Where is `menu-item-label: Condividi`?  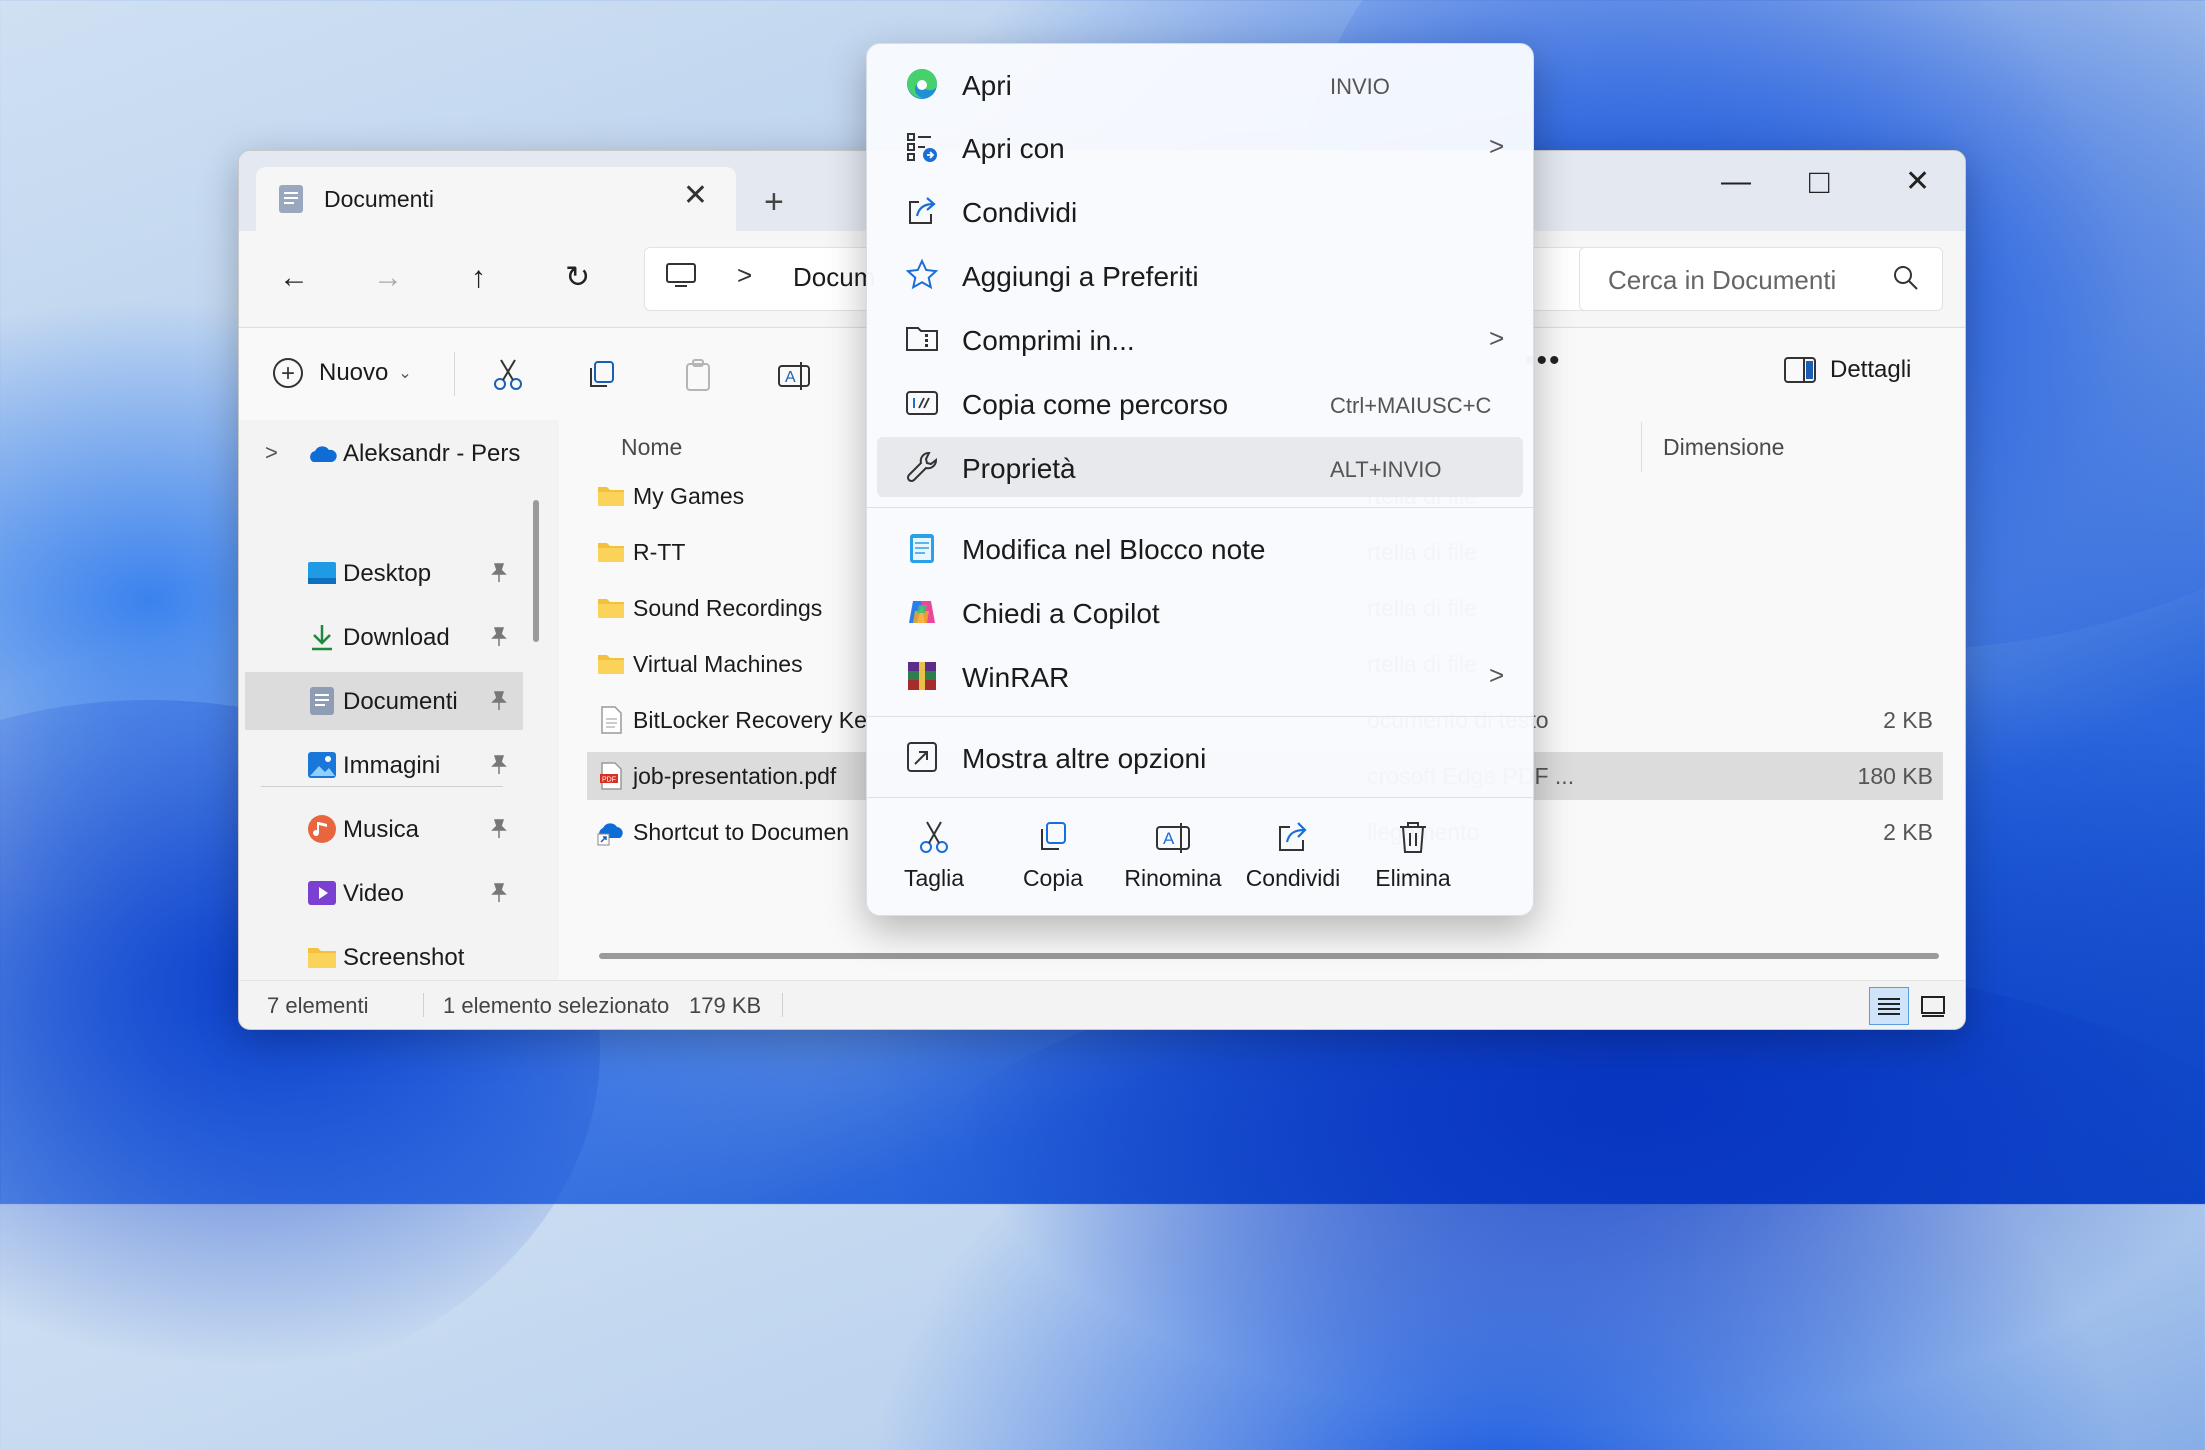 menu-item-label: Condividi is located at coordinates (1020, 212).